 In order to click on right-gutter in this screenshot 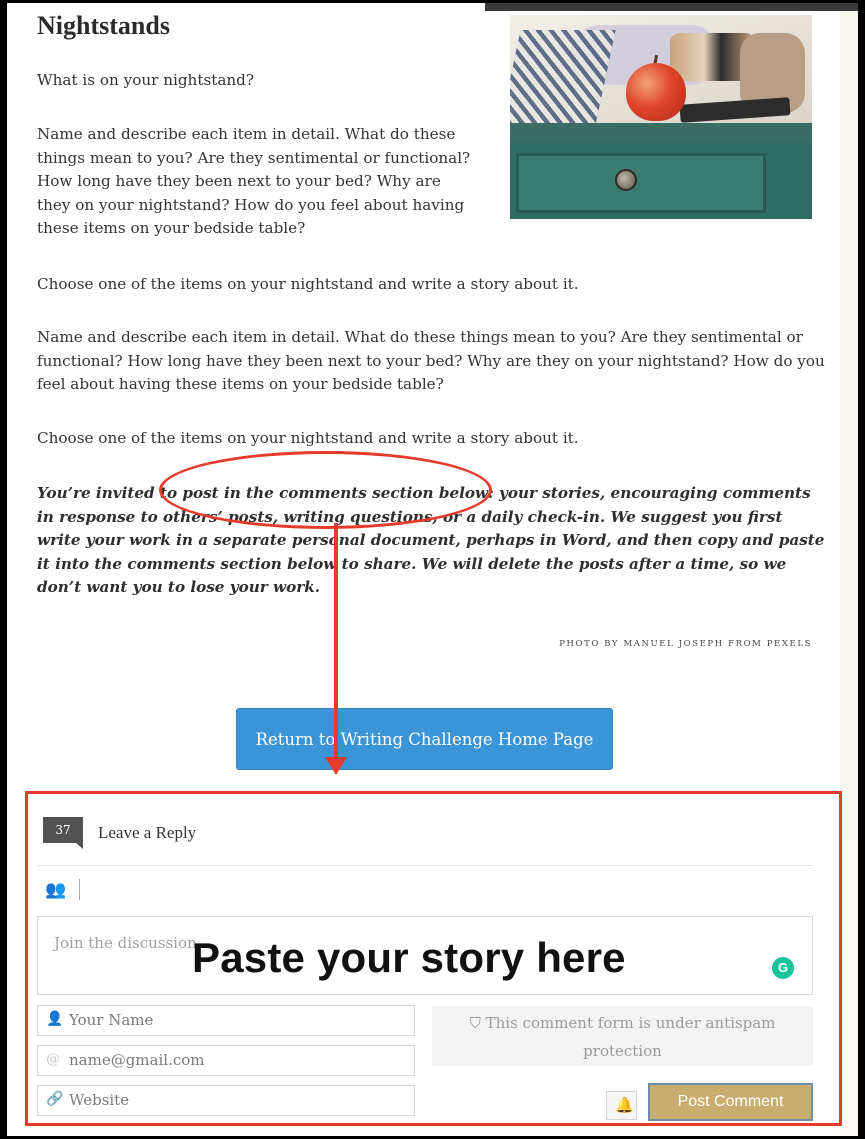, I will do `click(849, 426)`.